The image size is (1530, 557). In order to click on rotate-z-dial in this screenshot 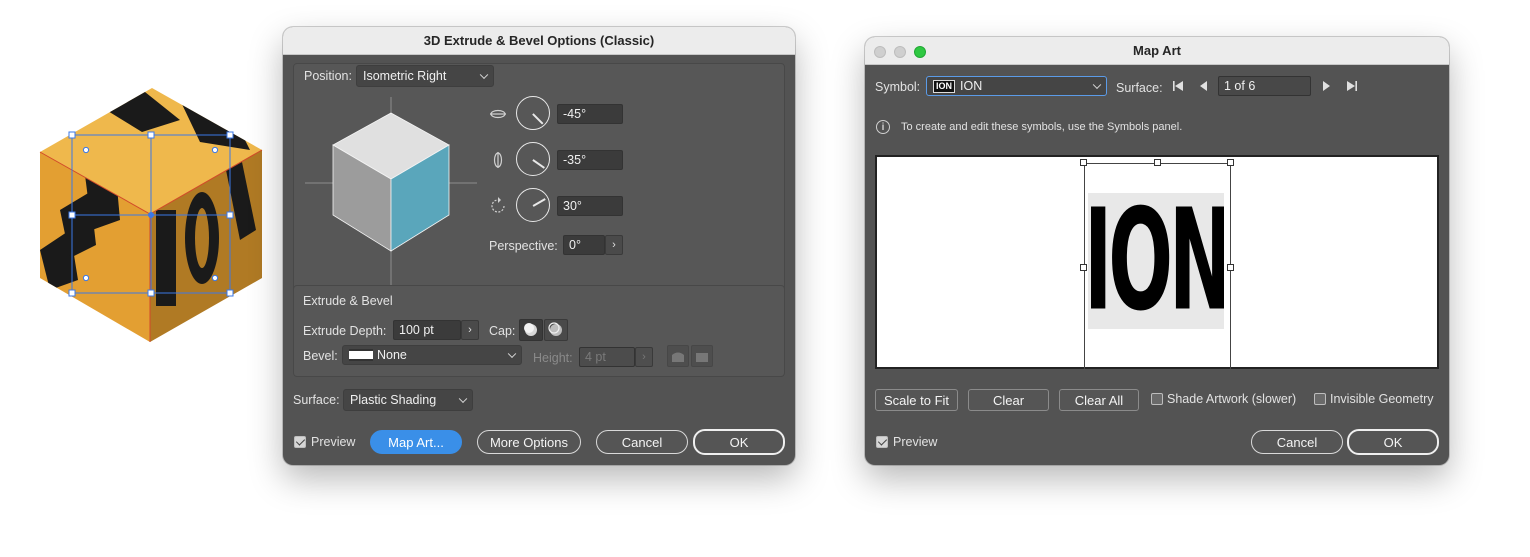, I will do `click(533, 205)`.